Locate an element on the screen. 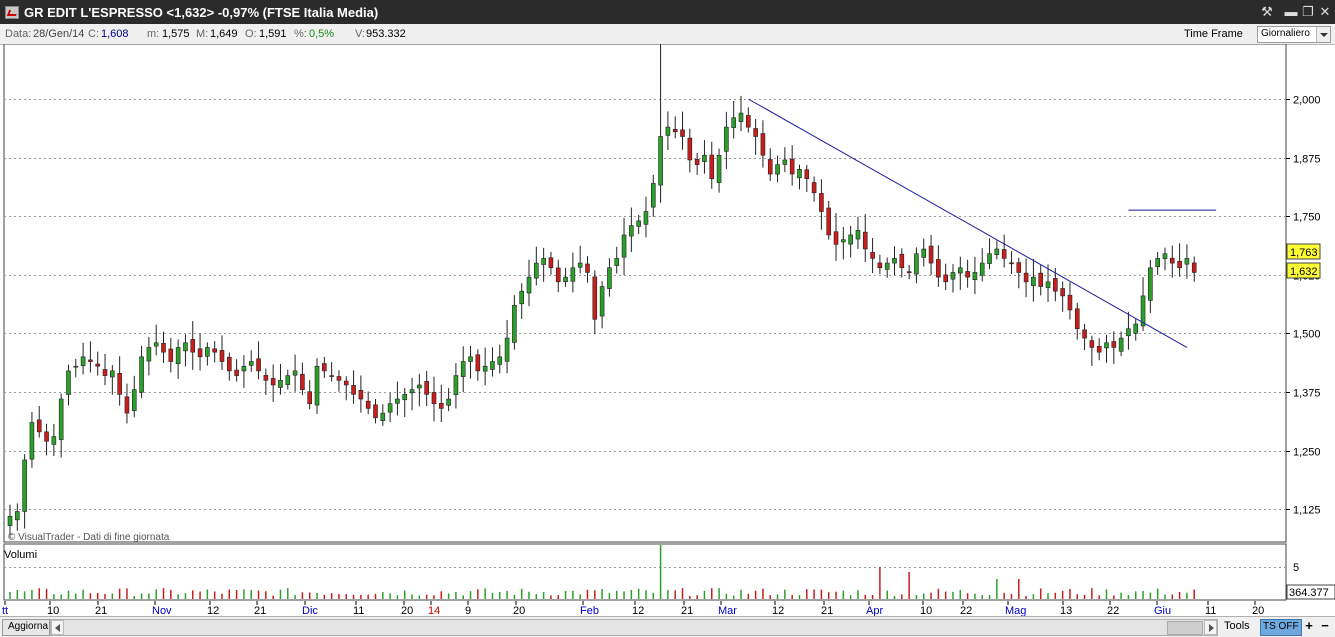 The height and width of the screenshot is (637, 1335). scroll-left-icon is located at coordinates (57, 627).